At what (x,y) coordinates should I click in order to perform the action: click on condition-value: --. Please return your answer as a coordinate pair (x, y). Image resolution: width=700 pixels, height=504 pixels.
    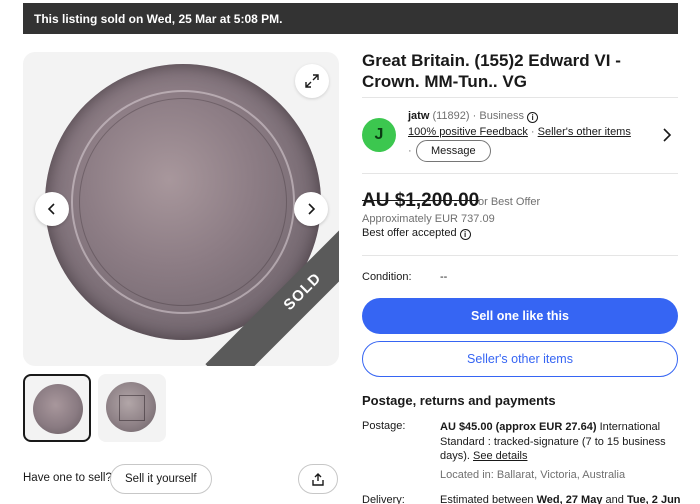
    Looking at the image, I should click on (444, 277).